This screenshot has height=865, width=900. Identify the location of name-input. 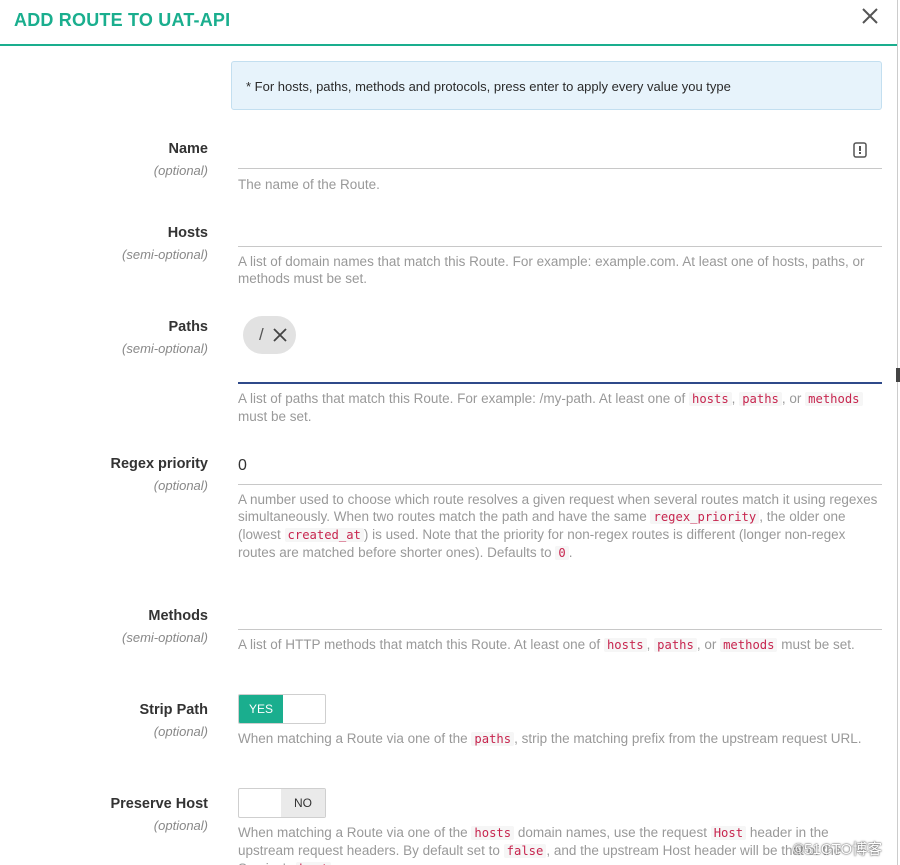
(538, 153).